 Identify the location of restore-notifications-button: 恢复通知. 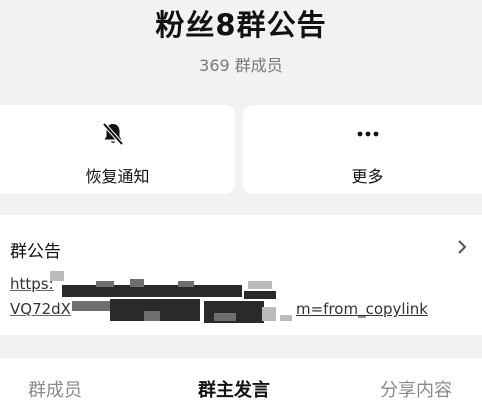
(117, 149).